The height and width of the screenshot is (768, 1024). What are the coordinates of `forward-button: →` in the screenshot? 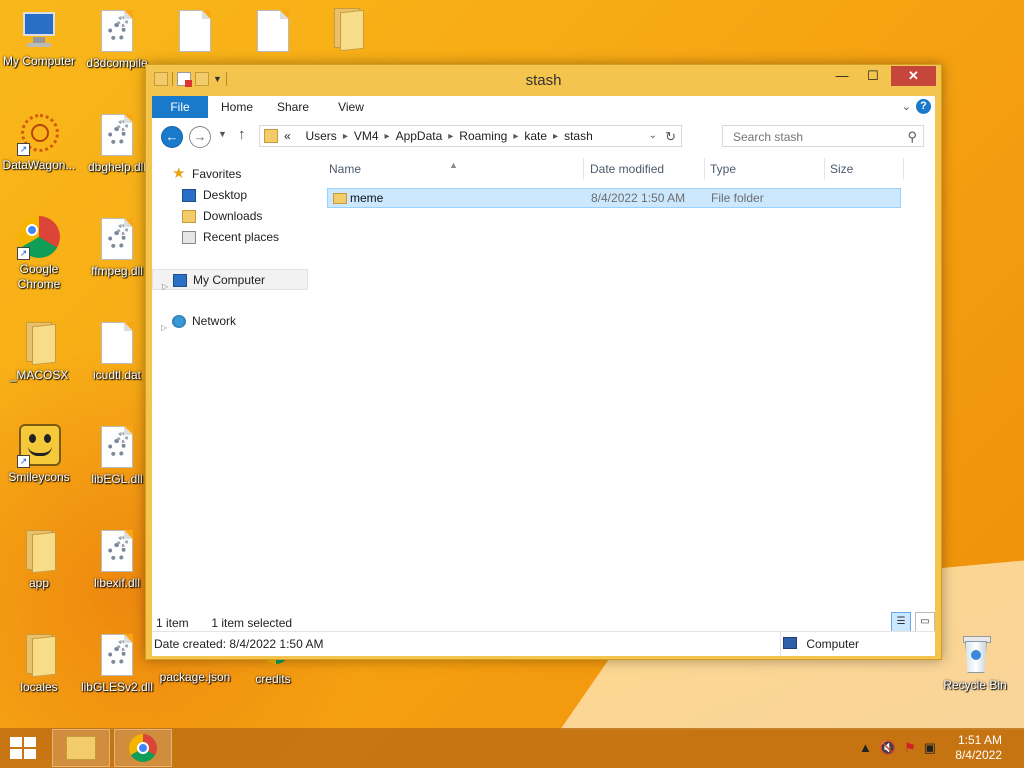 It's located at (200, 137).